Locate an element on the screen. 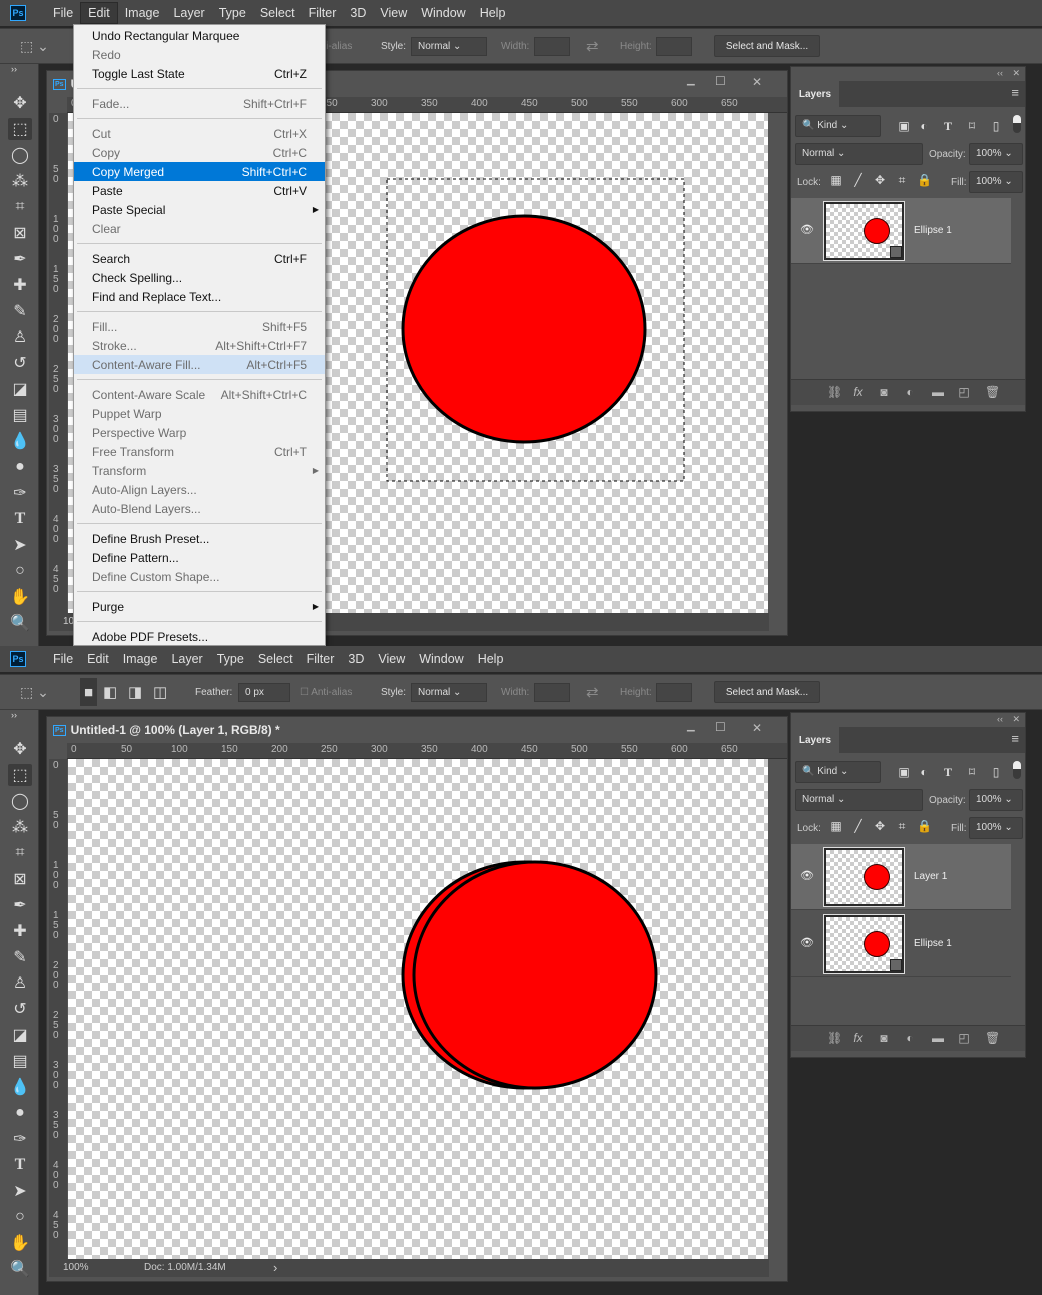 The width and height of the screenshot is (1042, 1295). clone-stamp-icon: ♙ is located at coordinates (20, 337).